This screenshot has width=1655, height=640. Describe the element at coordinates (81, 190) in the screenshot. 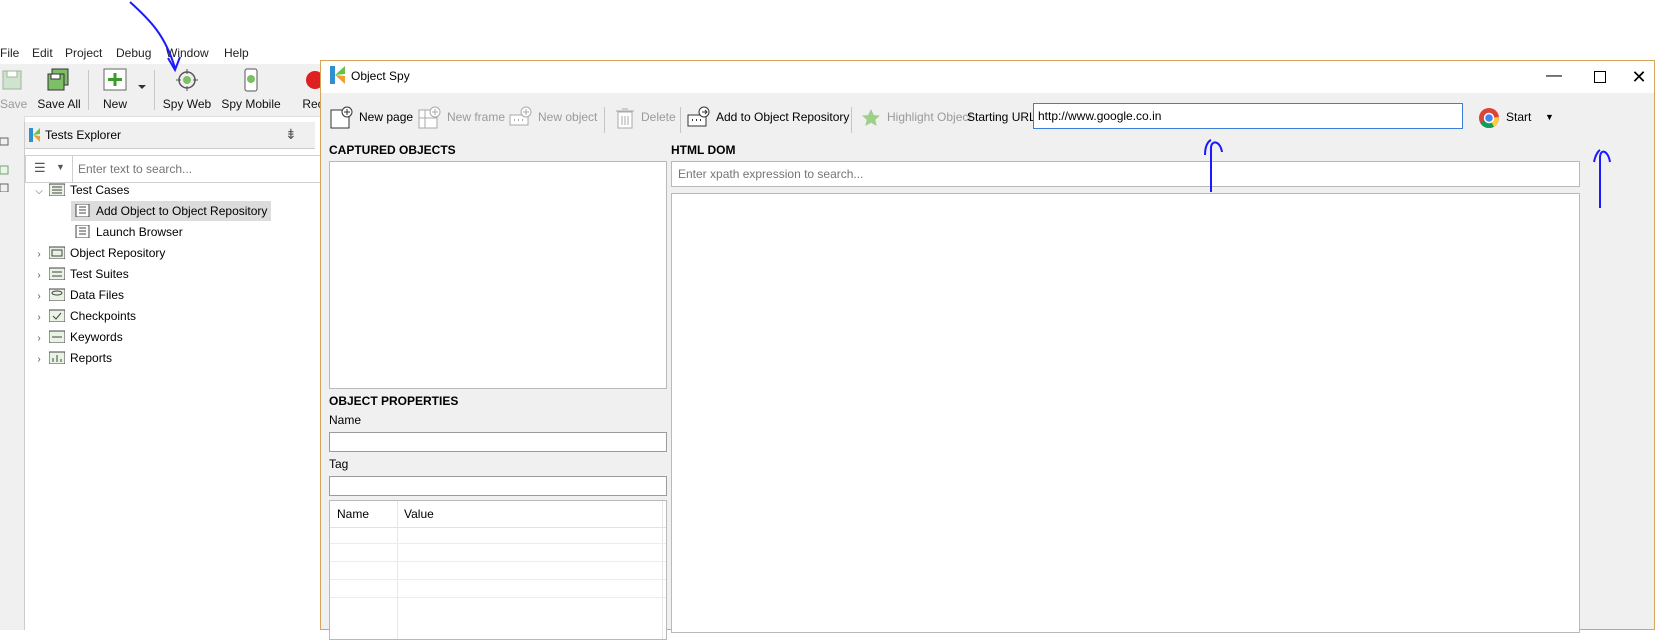

I see `tree-item-test-cases: ⌵ Test Cases` at that location.